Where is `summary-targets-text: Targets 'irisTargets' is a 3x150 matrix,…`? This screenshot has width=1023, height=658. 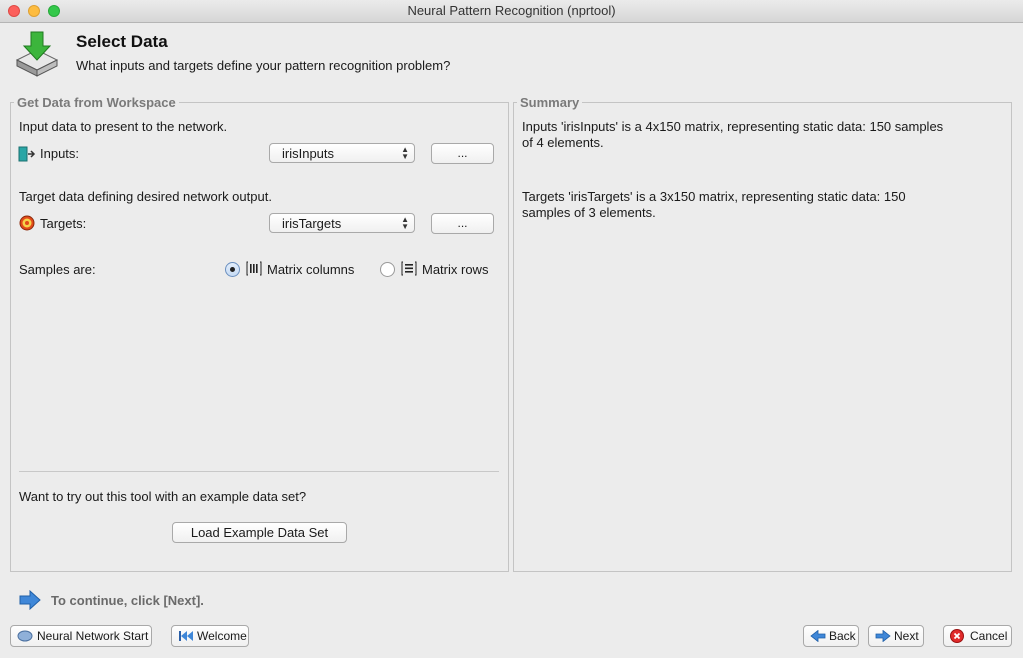
summary-targets-text: Targets 'irisTargets' is a 3x150 matrix,… is located at coordinates (762, 205).